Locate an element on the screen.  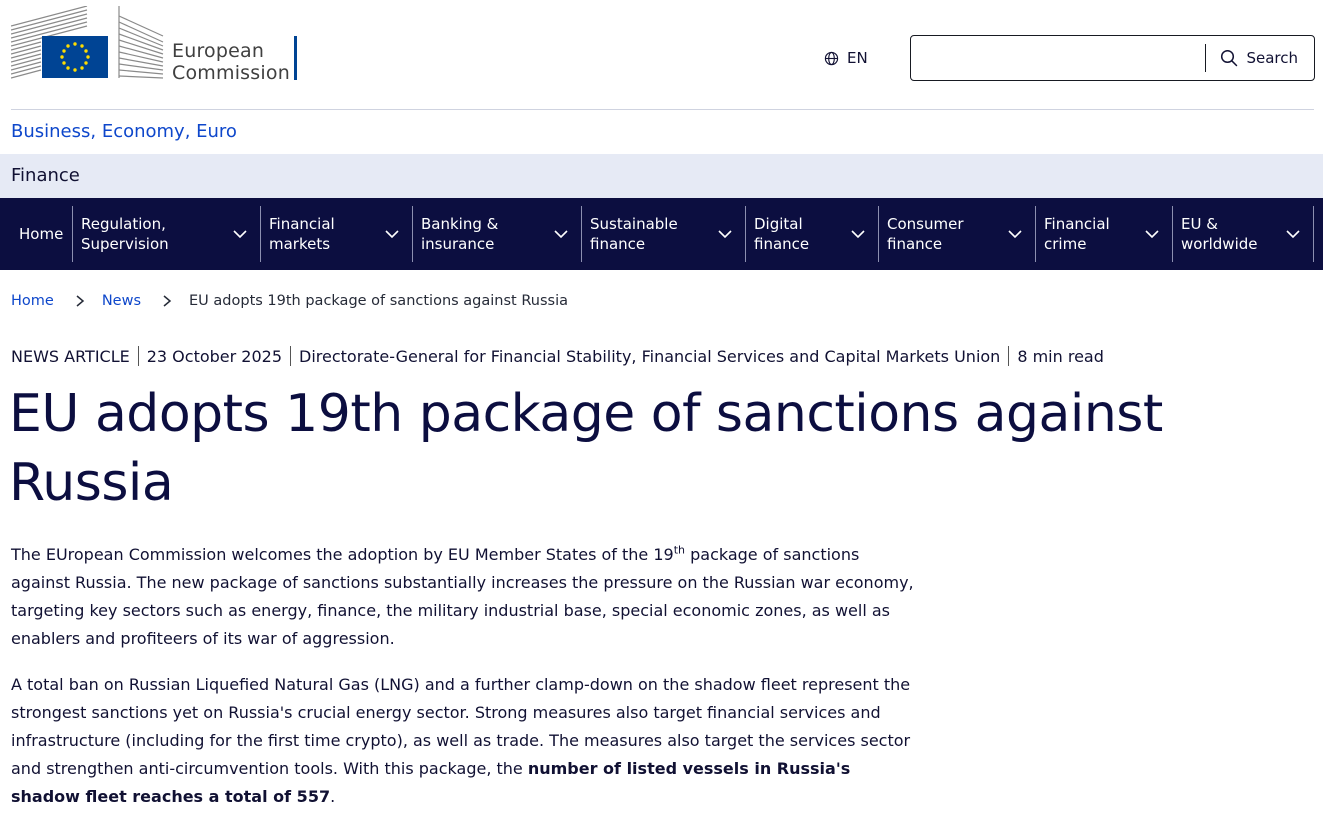
nav-label: Digital finance is located at coordinates (782, 234).